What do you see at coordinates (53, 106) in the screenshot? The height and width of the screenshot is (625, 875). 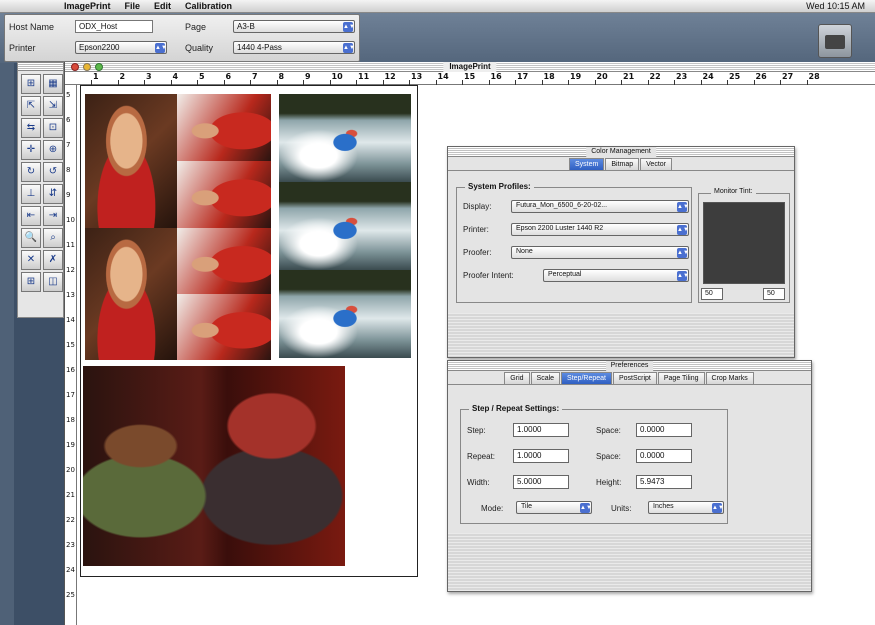 I see `align-right-icon: ⇲` at bounding box center [53, 106].